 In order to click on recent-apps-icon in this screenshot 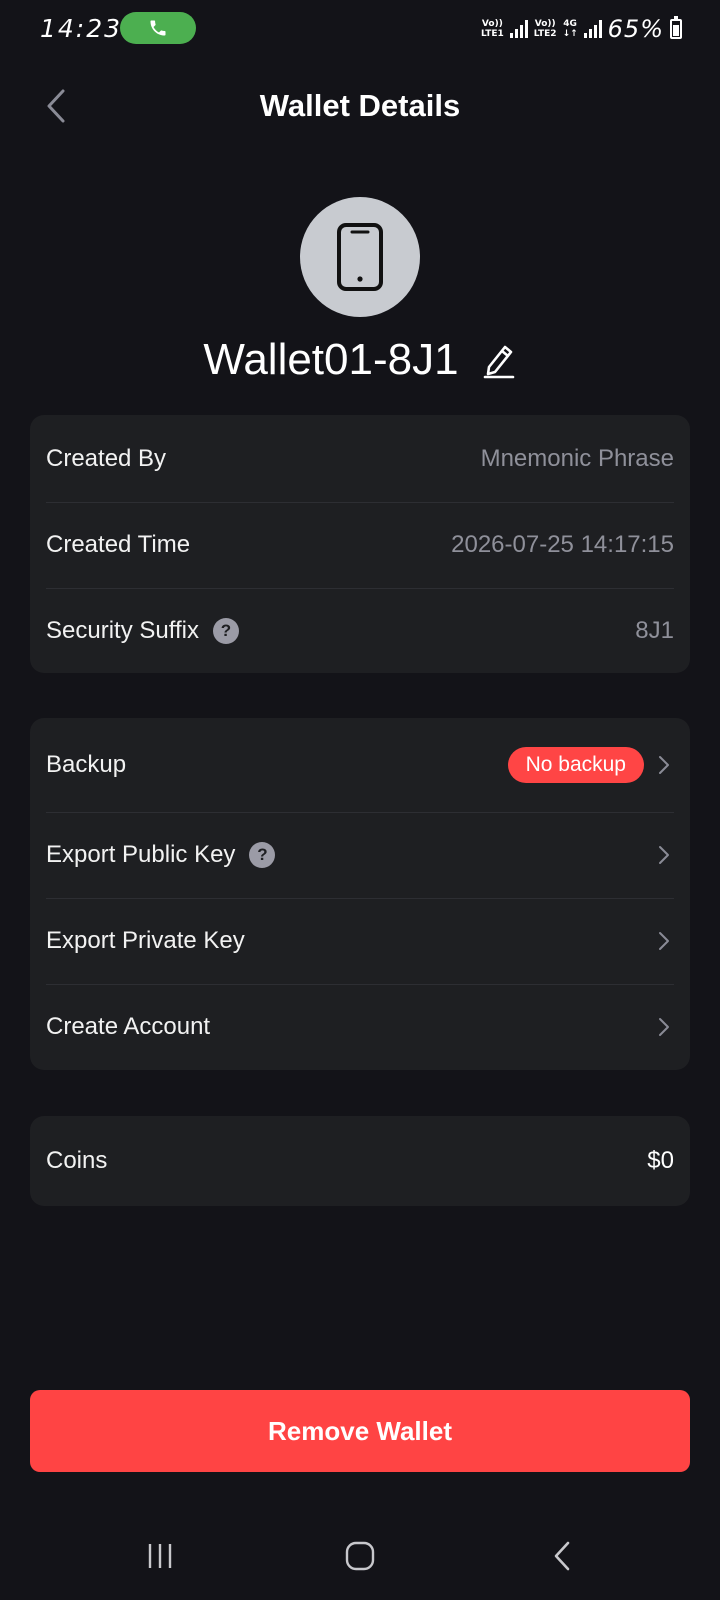, I will do `click(160, 1556)`.